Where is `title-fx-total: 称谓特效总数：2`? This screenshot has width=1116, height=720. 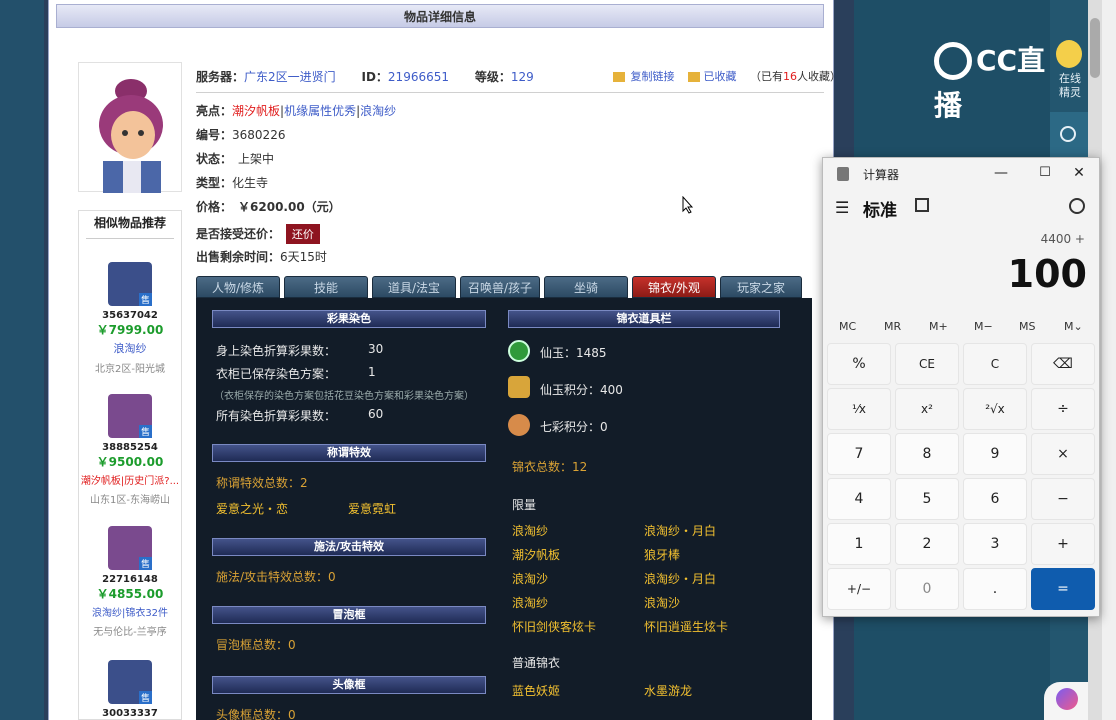 title-fx-total: 称谓特效总数：2 is located at coordinates (262, 483).